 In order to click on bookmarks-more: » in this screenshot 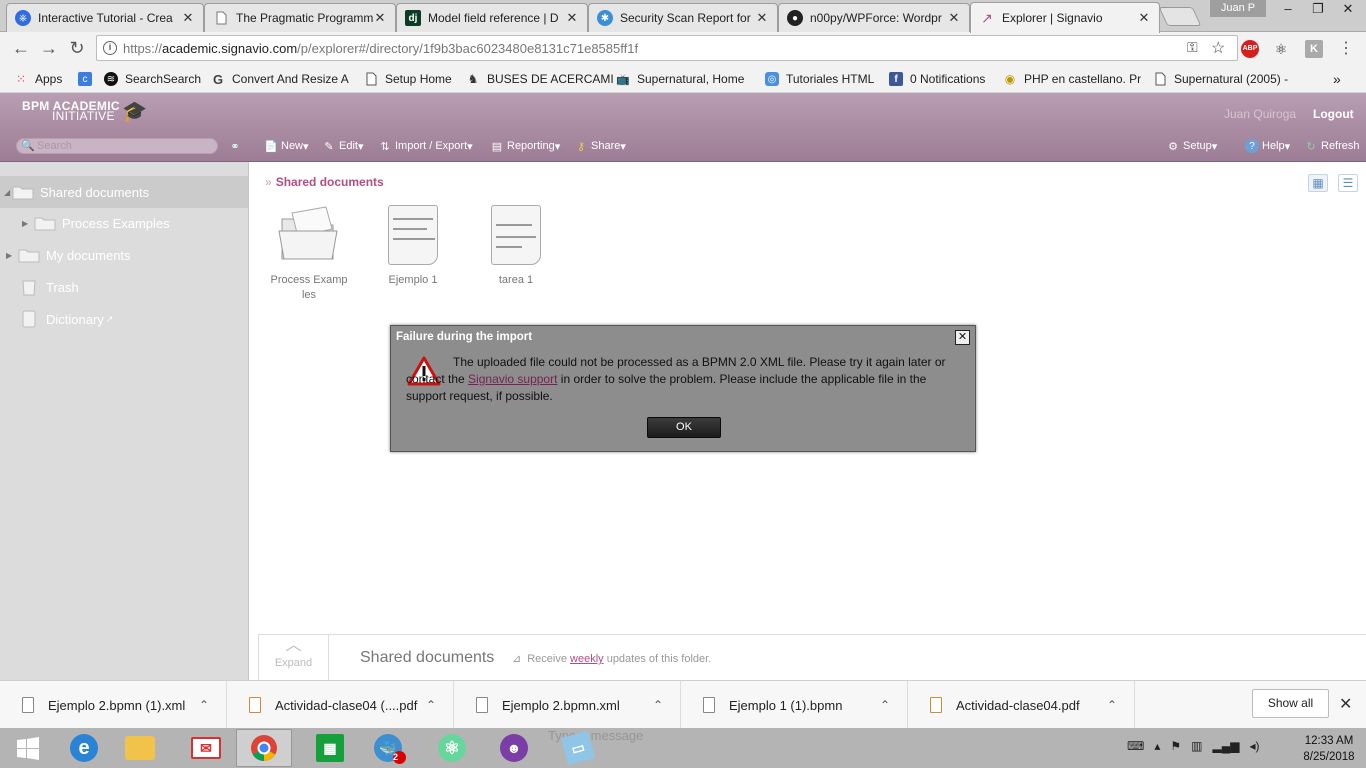, I will do `click(1337, 79)`.